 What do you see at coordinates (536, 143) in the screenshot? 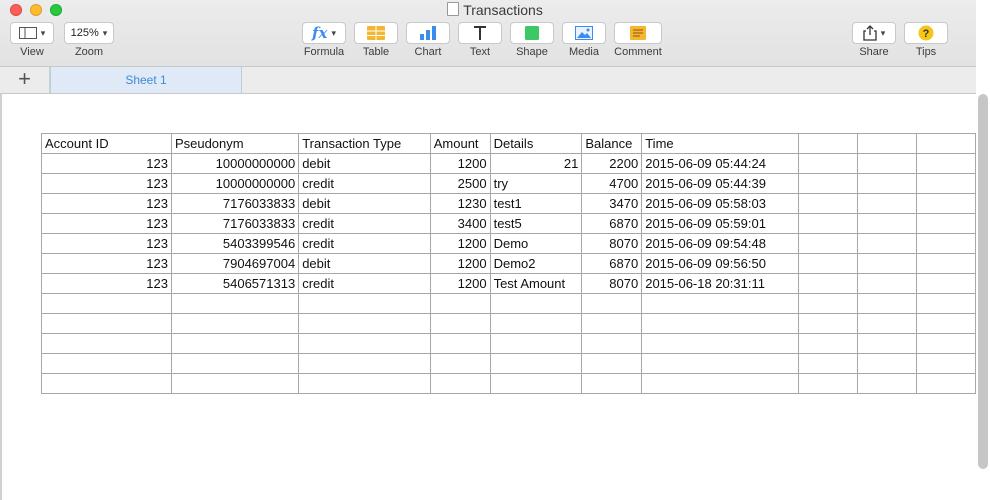
I see `column-header-cell: Details` at bounding box center [536, 143].